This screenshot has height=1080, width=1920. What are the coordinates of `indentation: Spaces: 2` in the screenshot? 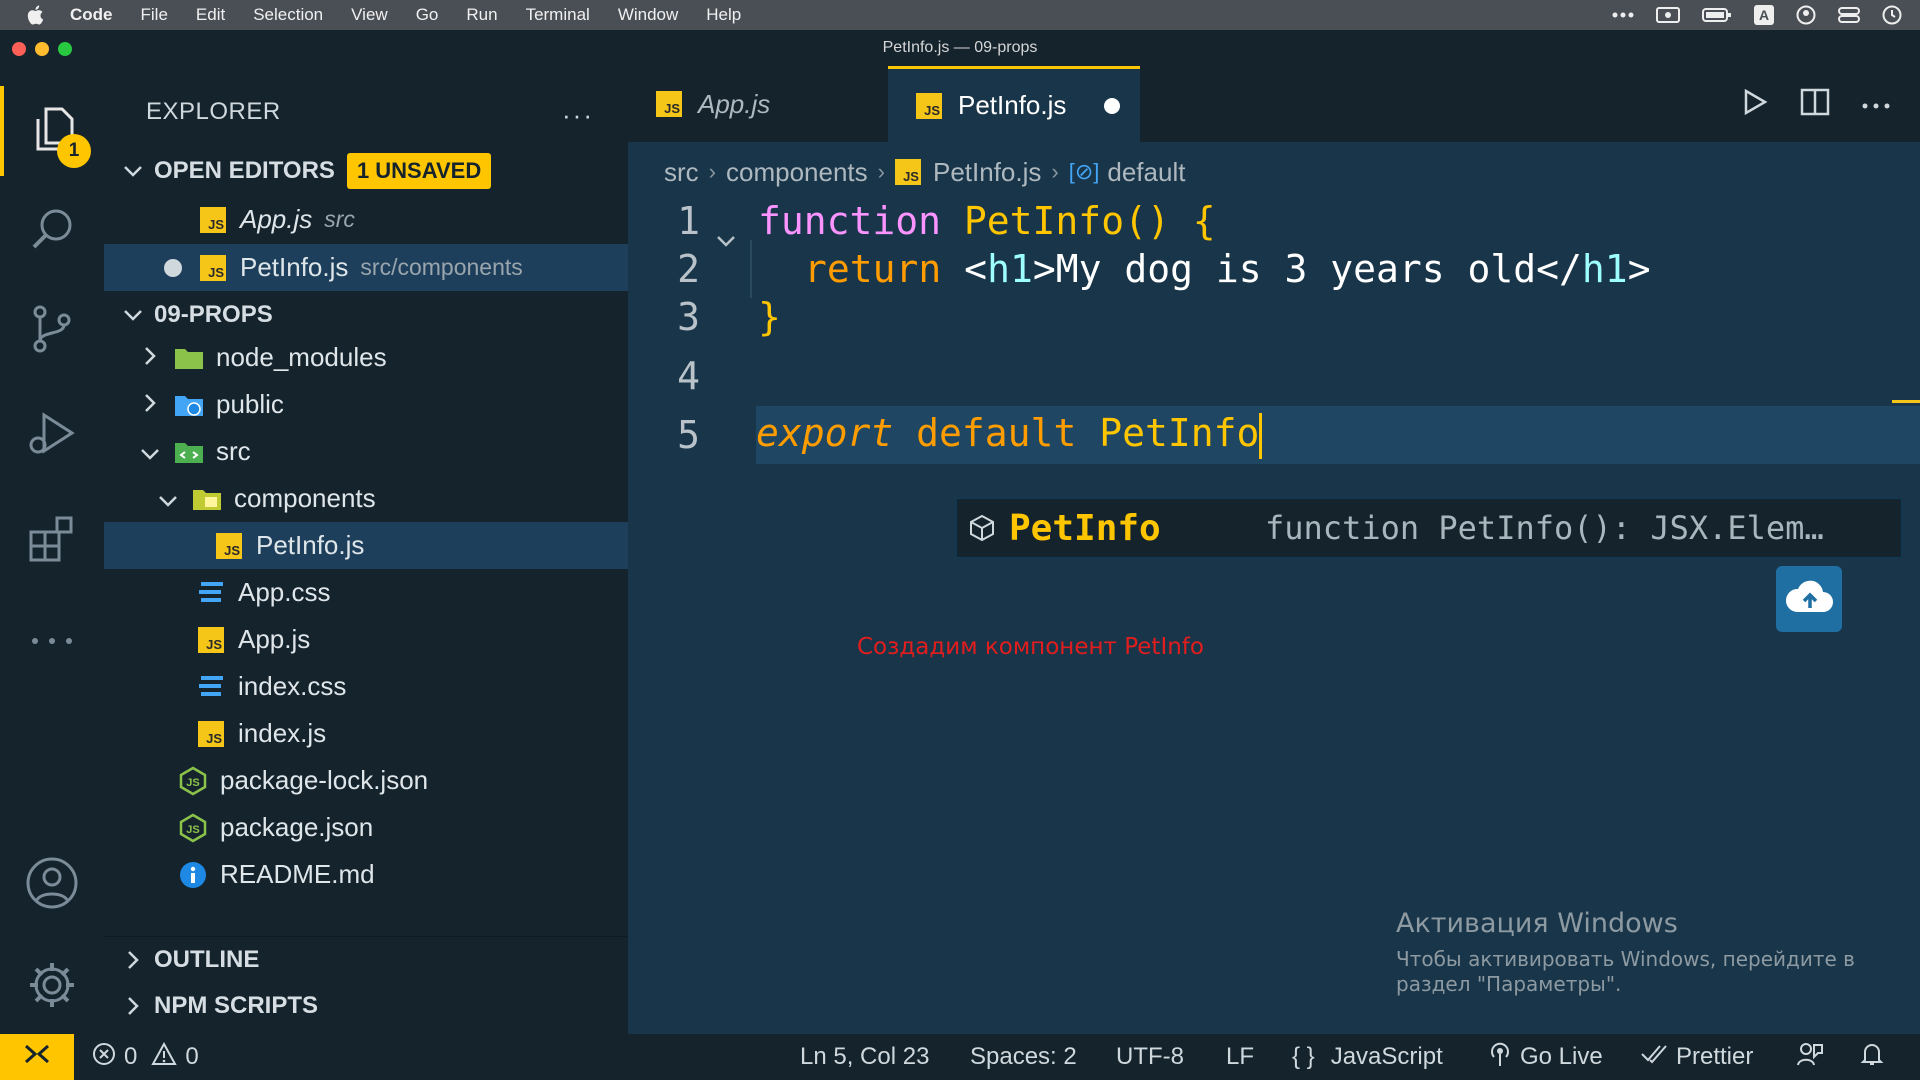 It's located at (1023, 1057).